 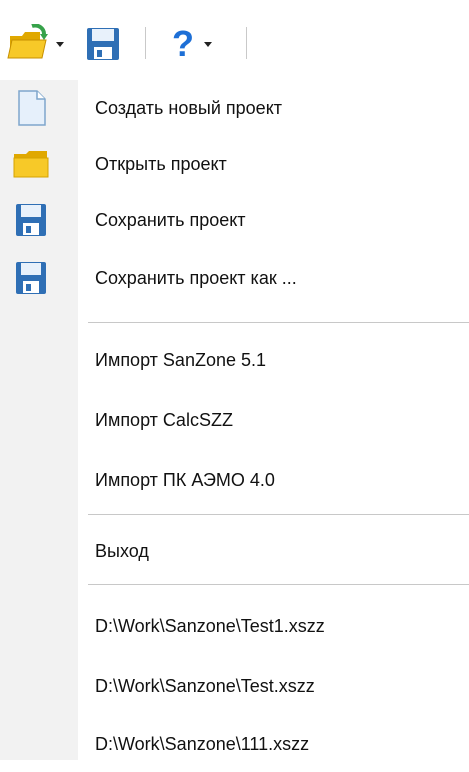 I want to click on open-dropdown-button, so click(x=40, y=44).